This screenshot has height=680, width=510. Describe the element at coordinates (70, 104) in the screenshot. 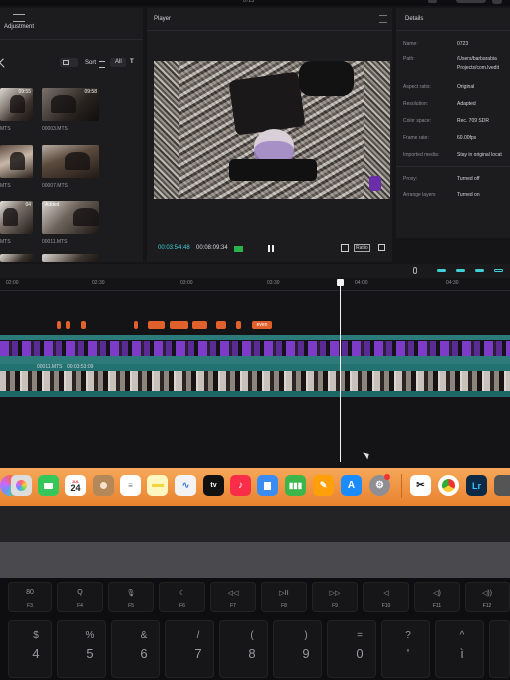

I see `media-clip: 09:58` at that location.